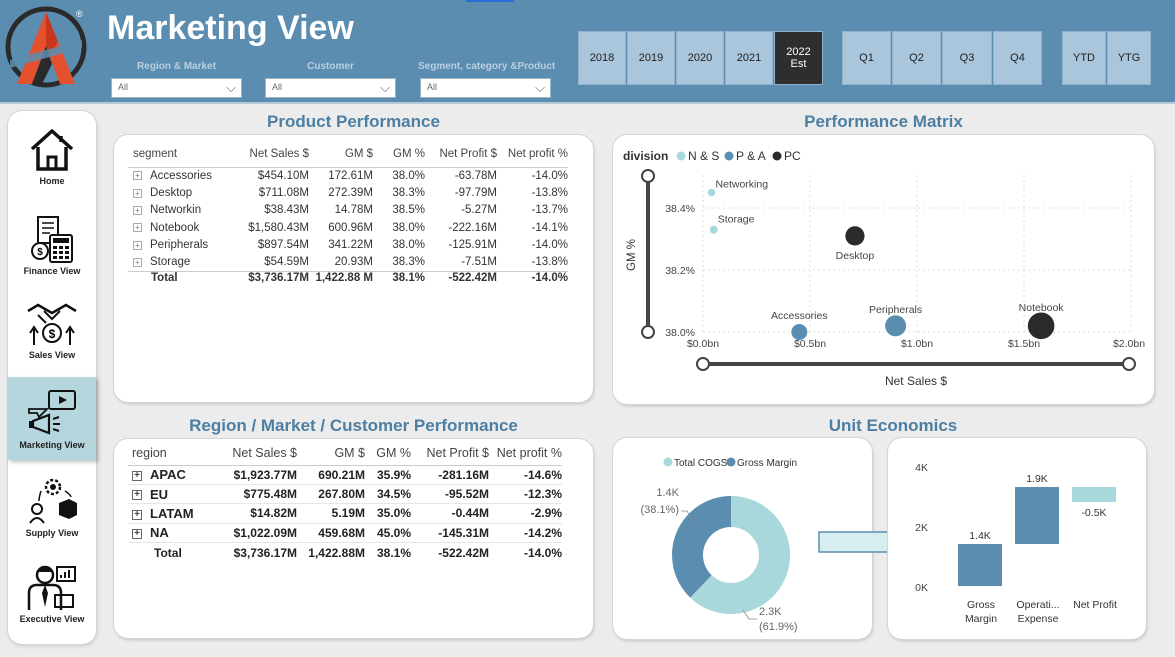  What do you see at coordinates (916, 364) in the screenshot?
I see `x-range-slider` at bounding box center [916, 364].